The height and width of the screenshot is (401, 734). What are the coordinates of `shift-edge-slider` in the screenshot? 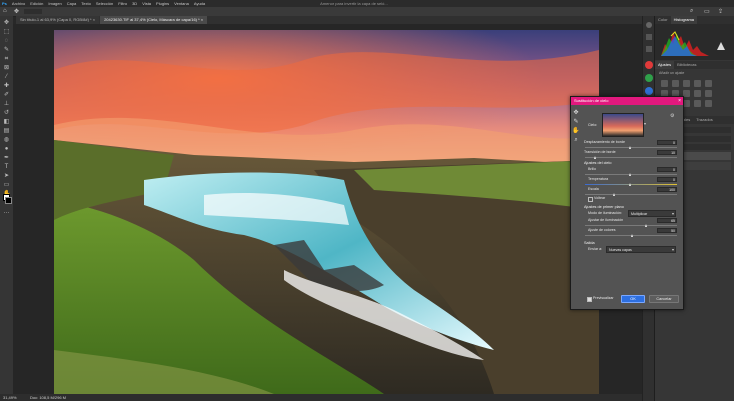 It's located at (631, 147).